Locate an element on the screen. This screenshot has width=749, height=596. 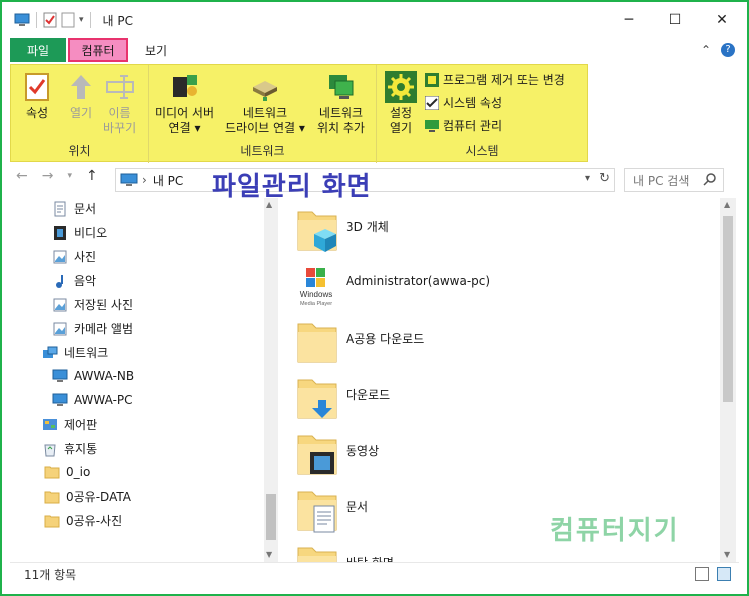
group-title-network: 네트워크 is located at coordinates (262, 151).